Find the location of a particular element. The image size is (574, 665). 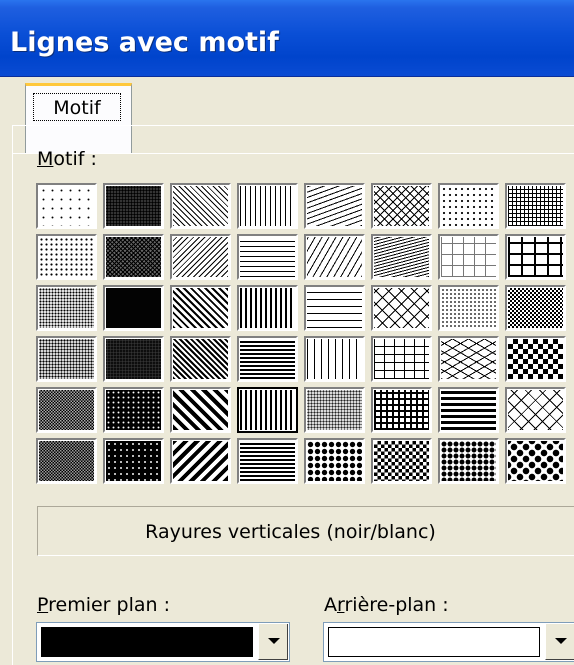

title-bar: Lignes avec motif is located at coordinates (287, 38).